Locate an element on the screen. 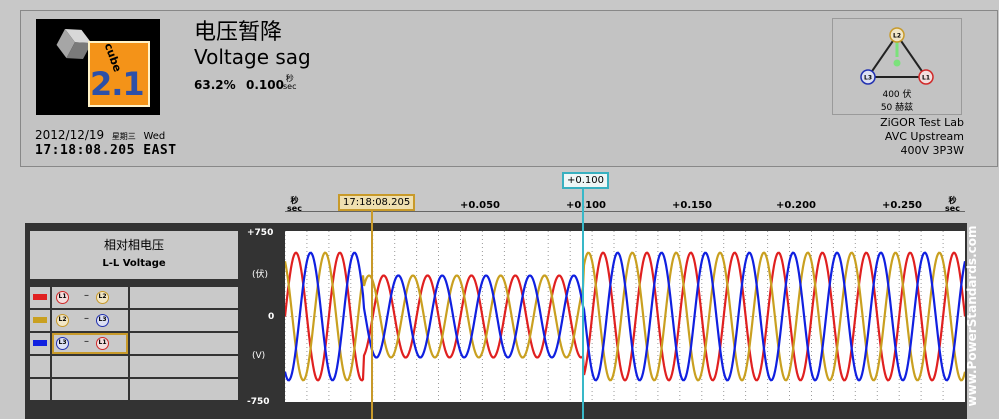 The image size is (999, 419). cursor-line is located at coordinates (583, 303).